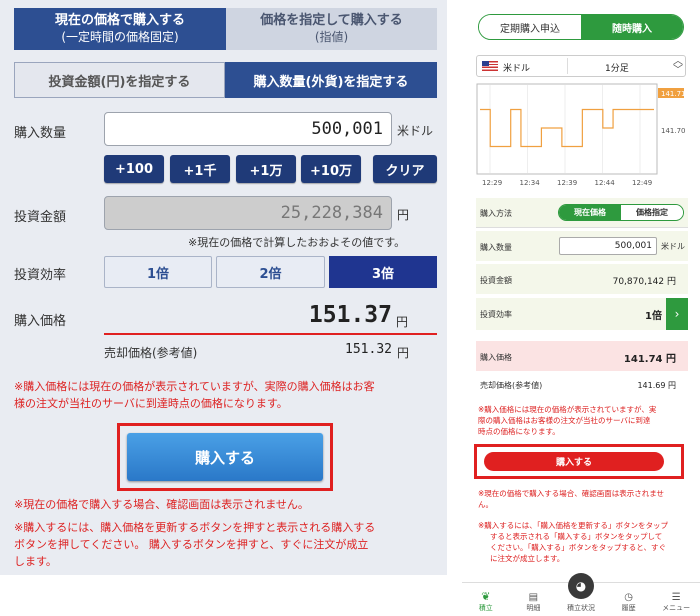  Describe the element at coordinates (331, 37) in the screenshot. I see `tab-limit-order-sub: (指値)` at that location.